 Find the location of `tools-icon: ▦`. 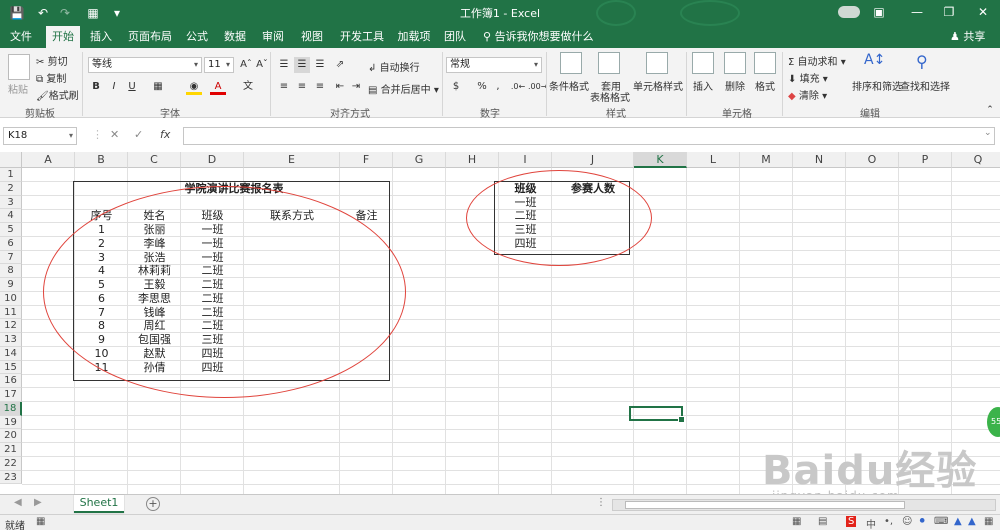

tools-icon: ▦ is located at coordinates (988, 521).